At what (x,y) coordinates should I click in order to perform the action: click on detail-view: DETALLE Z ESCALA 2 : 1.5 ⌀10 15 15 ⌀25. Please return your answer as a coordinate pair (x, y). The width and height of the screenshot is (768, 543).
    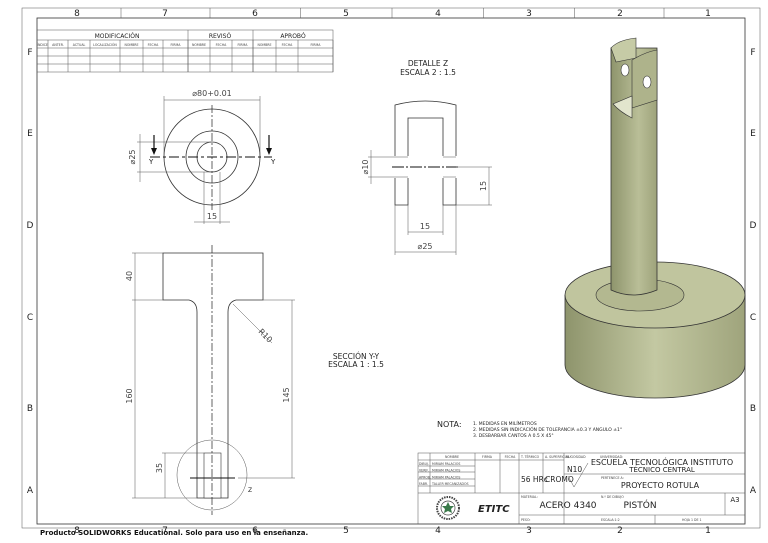
    Looking at the image, I should click on (426, 157).